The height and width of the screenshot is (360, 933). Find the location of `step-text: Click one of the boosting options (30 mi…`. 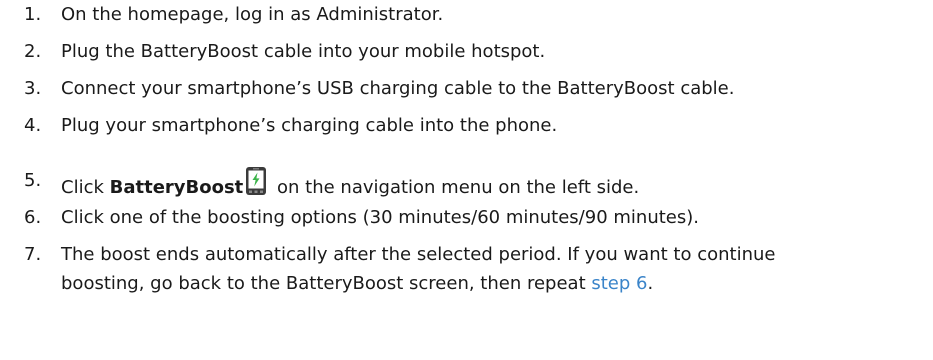

step-text: Click one of the boosting options (30 mi… is located at coordinates (380, 217).